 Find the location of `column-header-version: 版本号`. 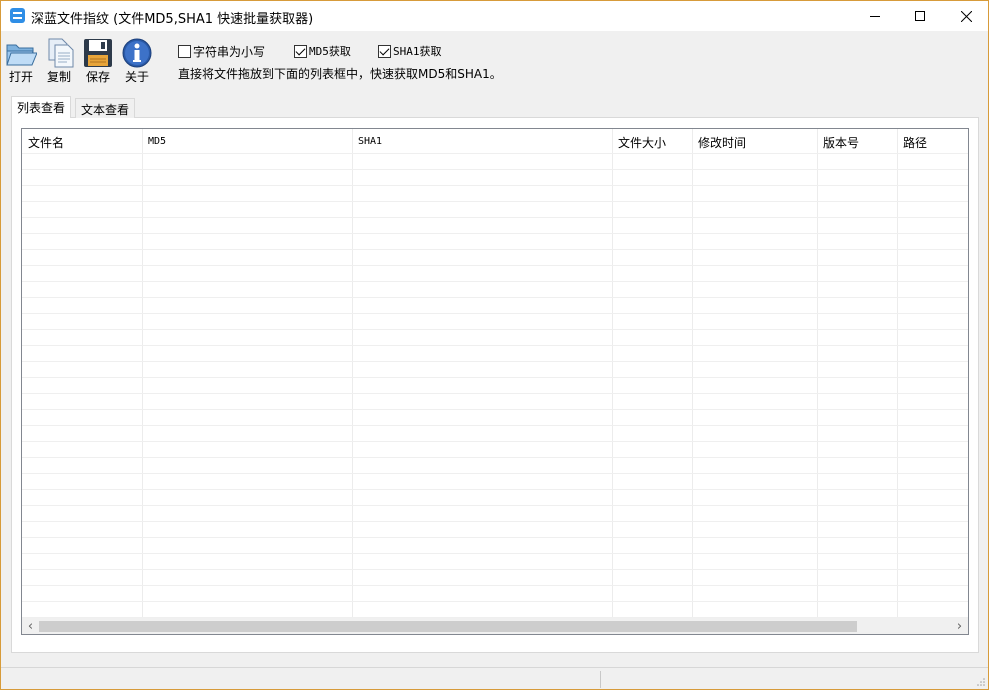

column-header-version: 版本号 is located at coordinates (857, 141).